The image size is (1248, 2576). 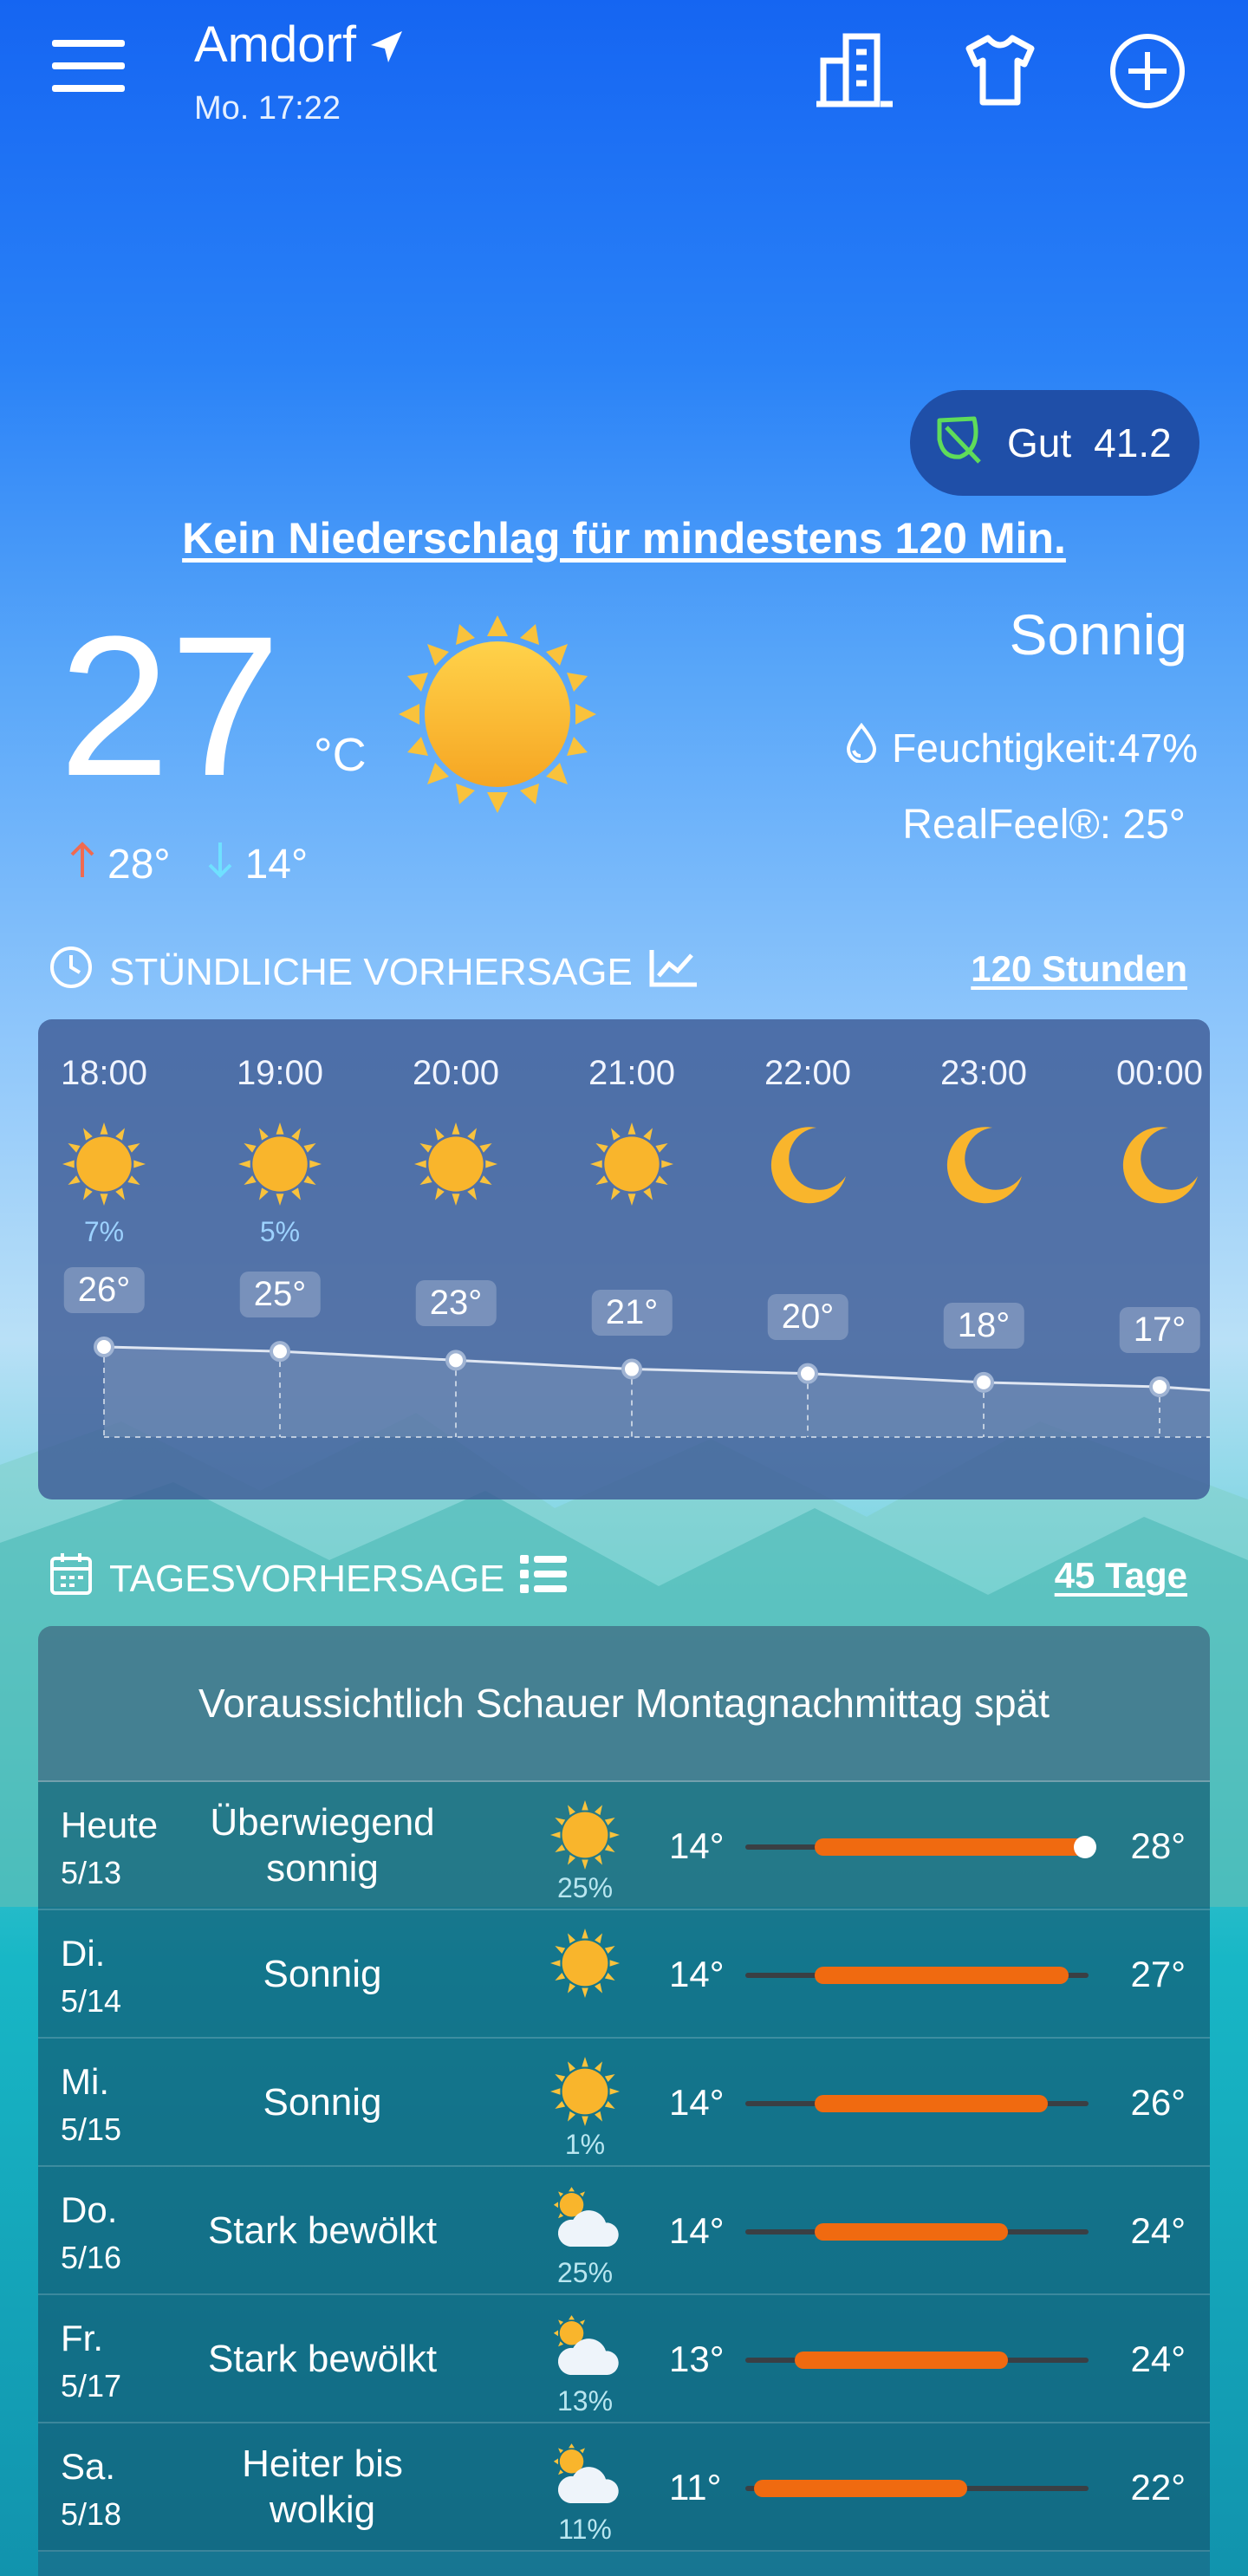 I want to click on low-temperature: 14°, so click(x=276, y=865).